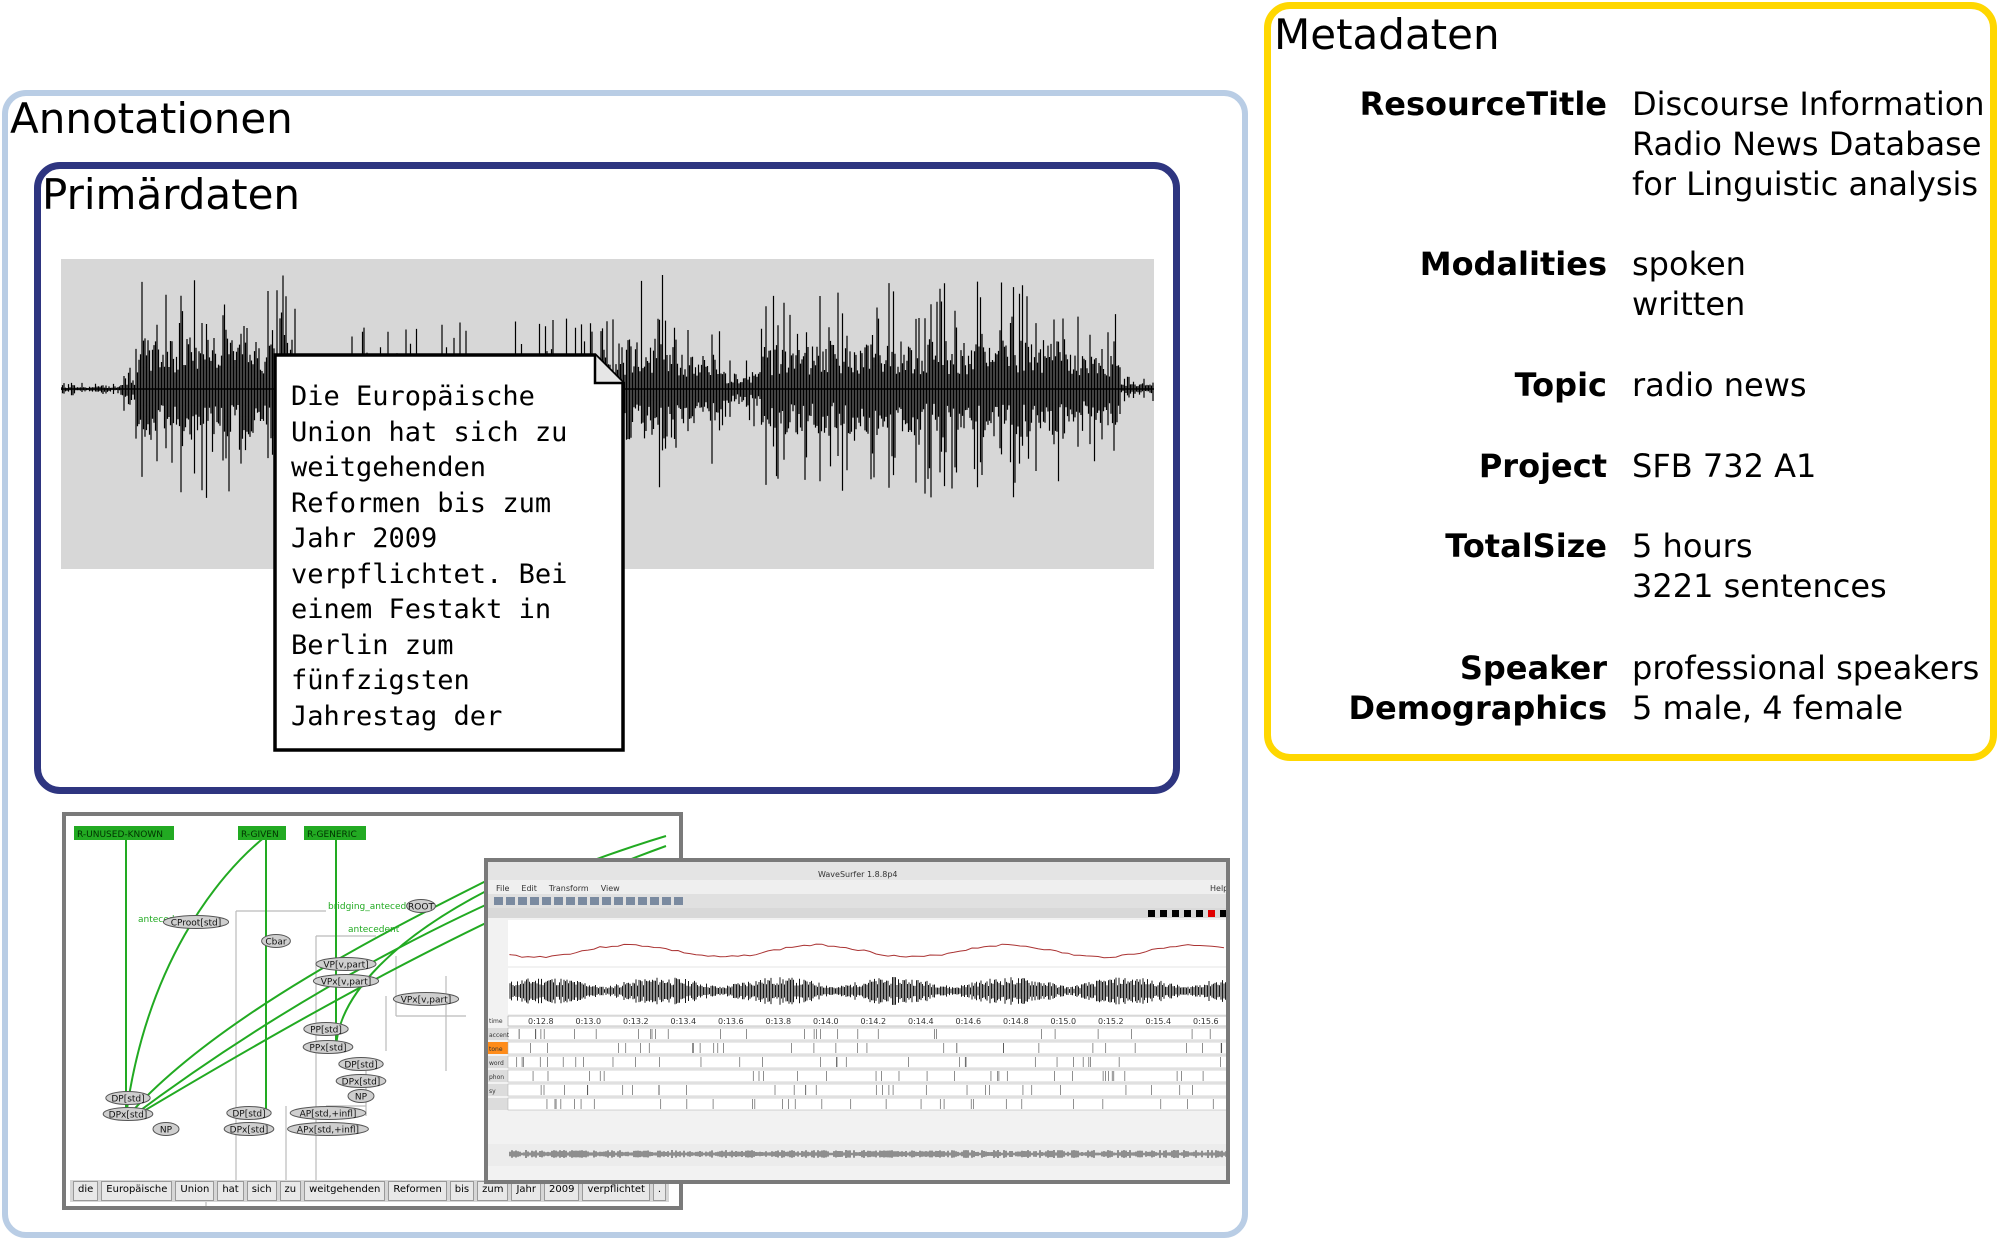 The image size is (2000, 1244). Describe the element at coordinates (86, 1191) in the screenshot. I see `token: die` at that location.